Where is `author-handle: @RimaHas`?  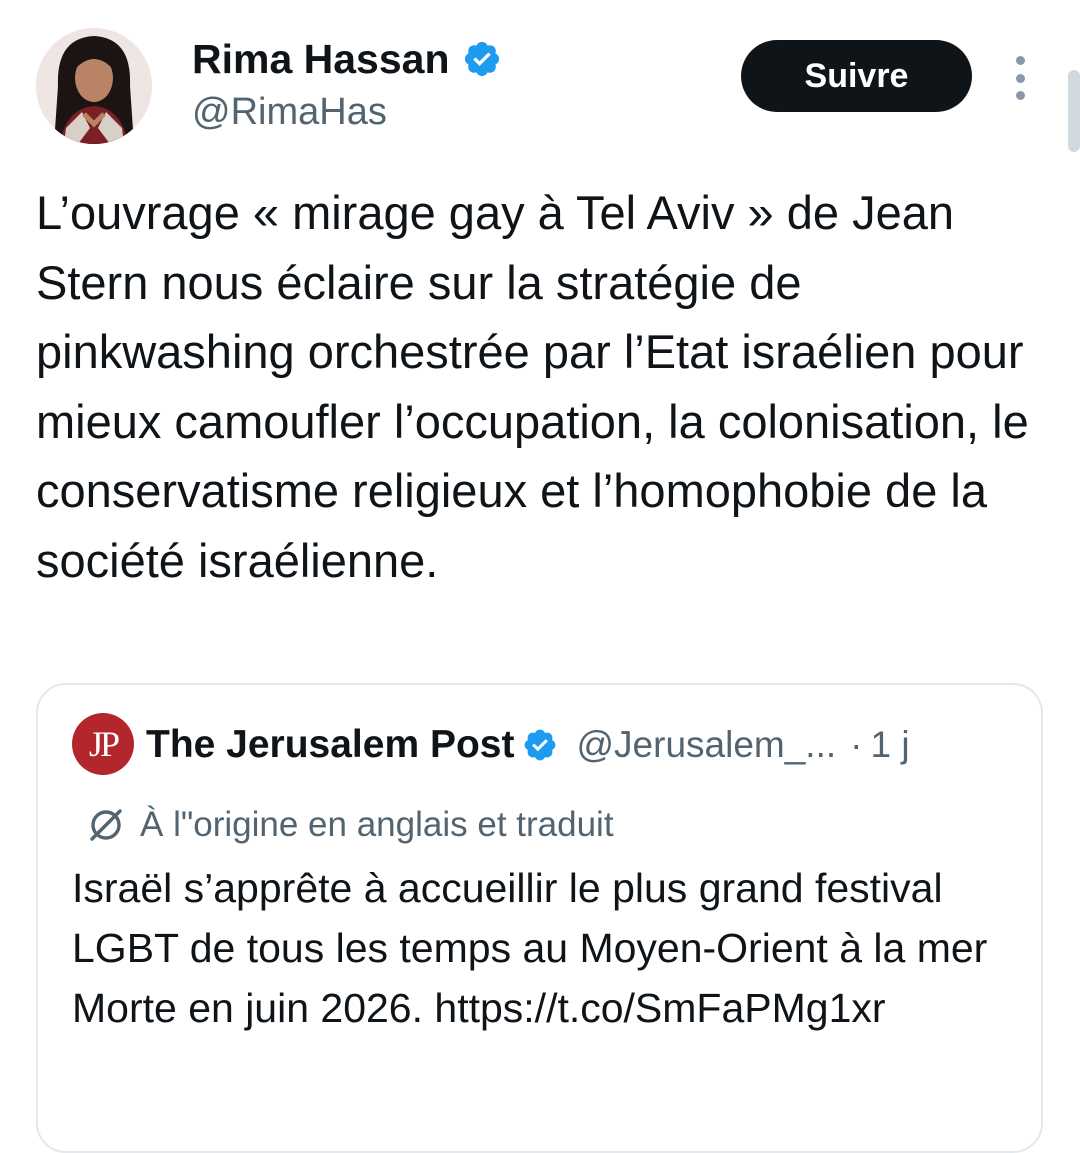
author-handle: @RimaHas is located at coordinates (289, 112).